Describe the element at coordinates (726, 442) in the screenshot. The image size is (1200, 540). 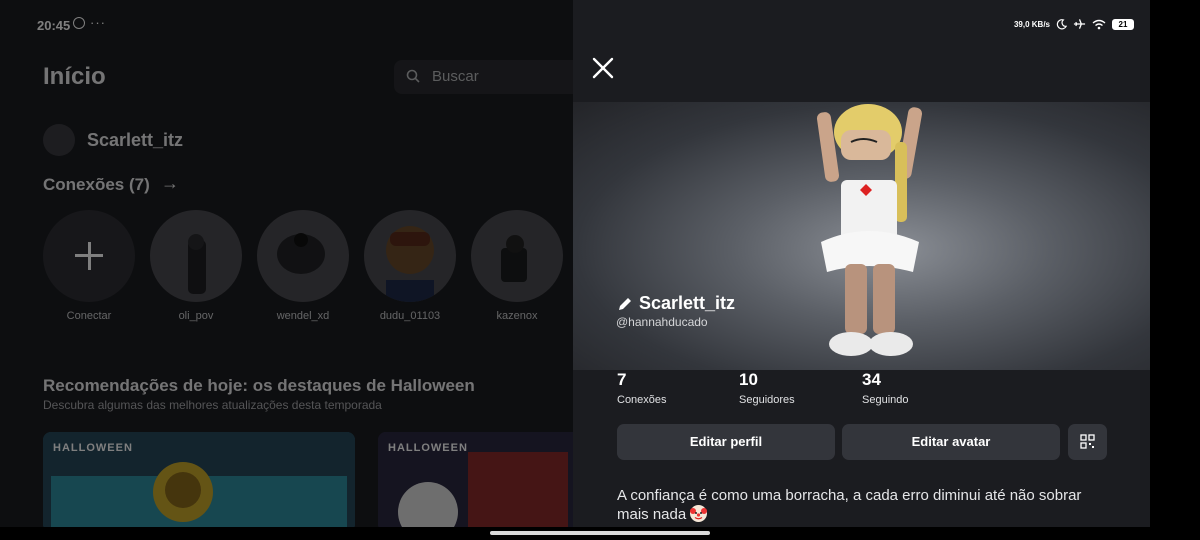
I see `edit-profile-button: Editar perfil` at that location.